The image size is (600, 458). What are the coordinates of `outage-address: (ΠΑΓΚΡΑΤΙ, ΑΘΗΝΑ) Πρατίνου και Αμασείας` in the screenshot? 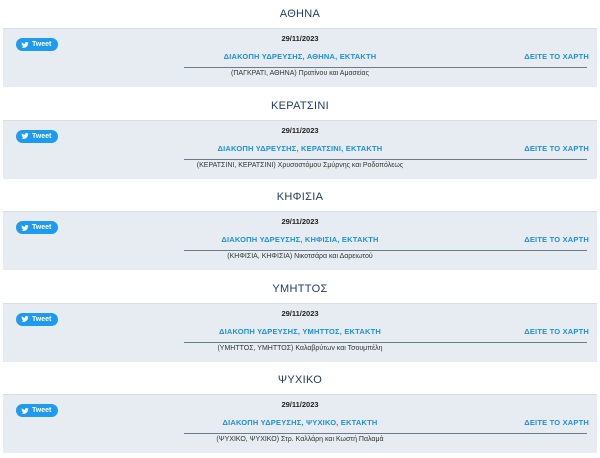 It's located at (300, 73).